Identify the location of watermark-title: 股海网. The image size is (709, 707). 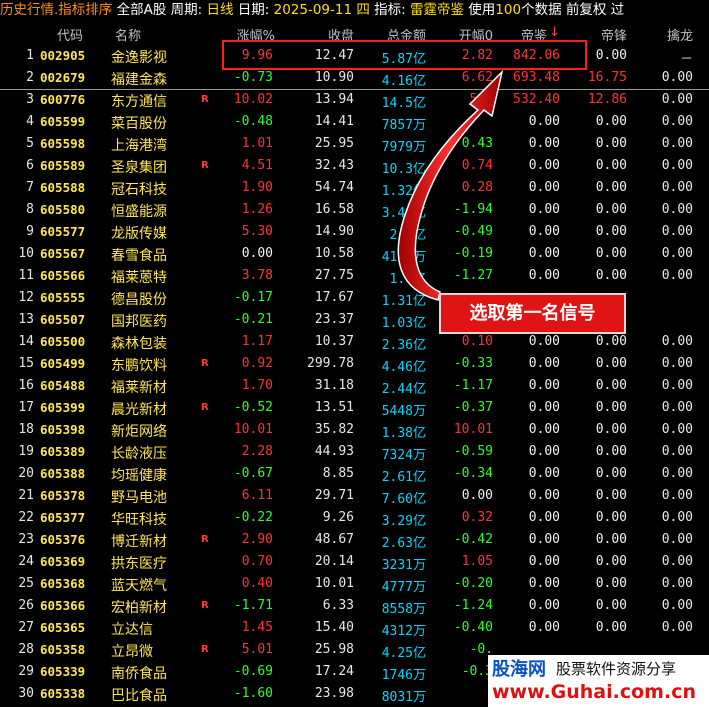
(519, 669).